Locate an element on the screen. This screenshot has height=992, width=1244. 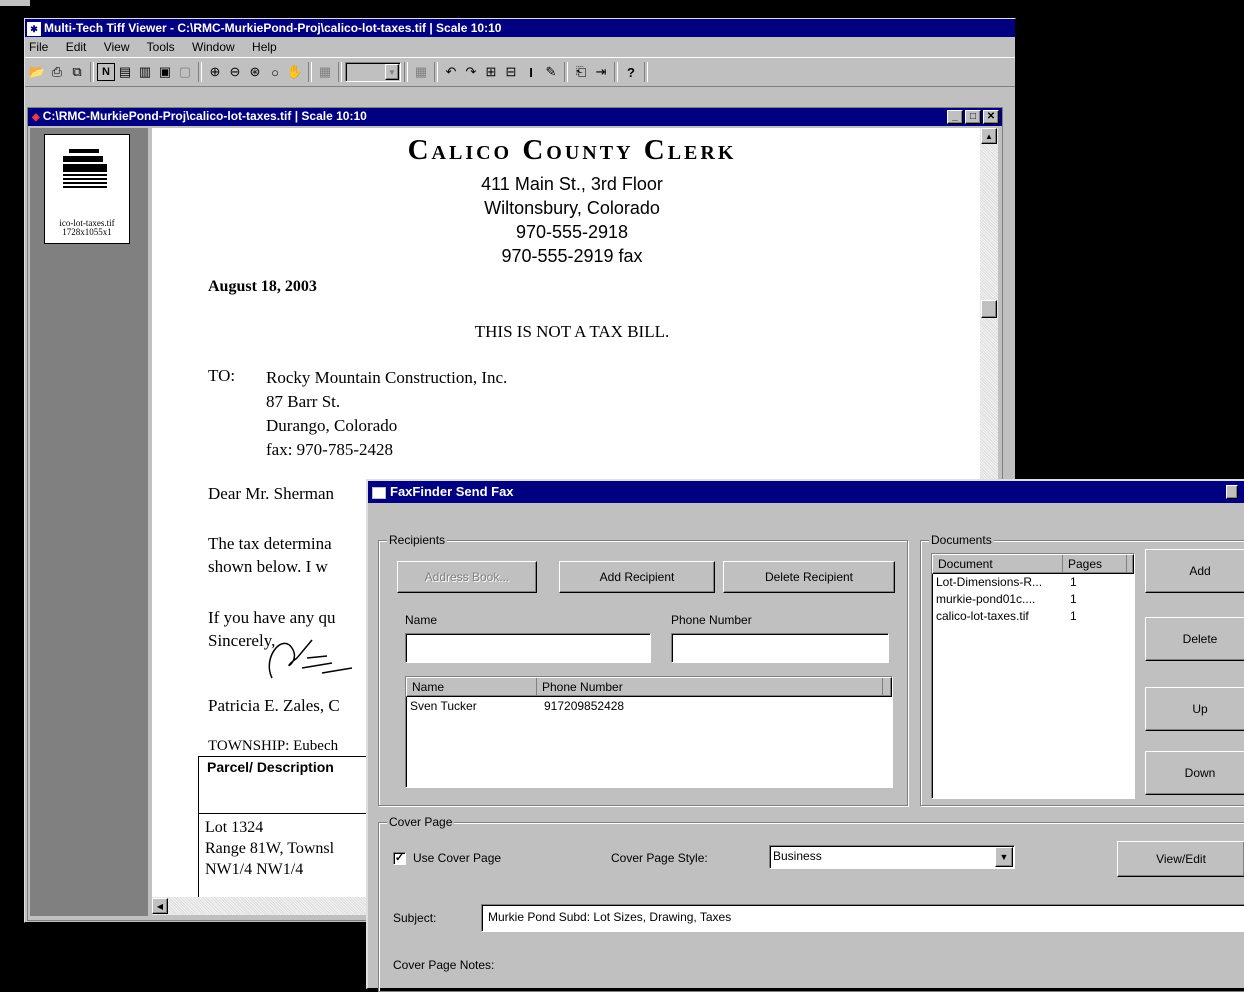
phone-label: Phone Number is located at coordinates (711, 620).